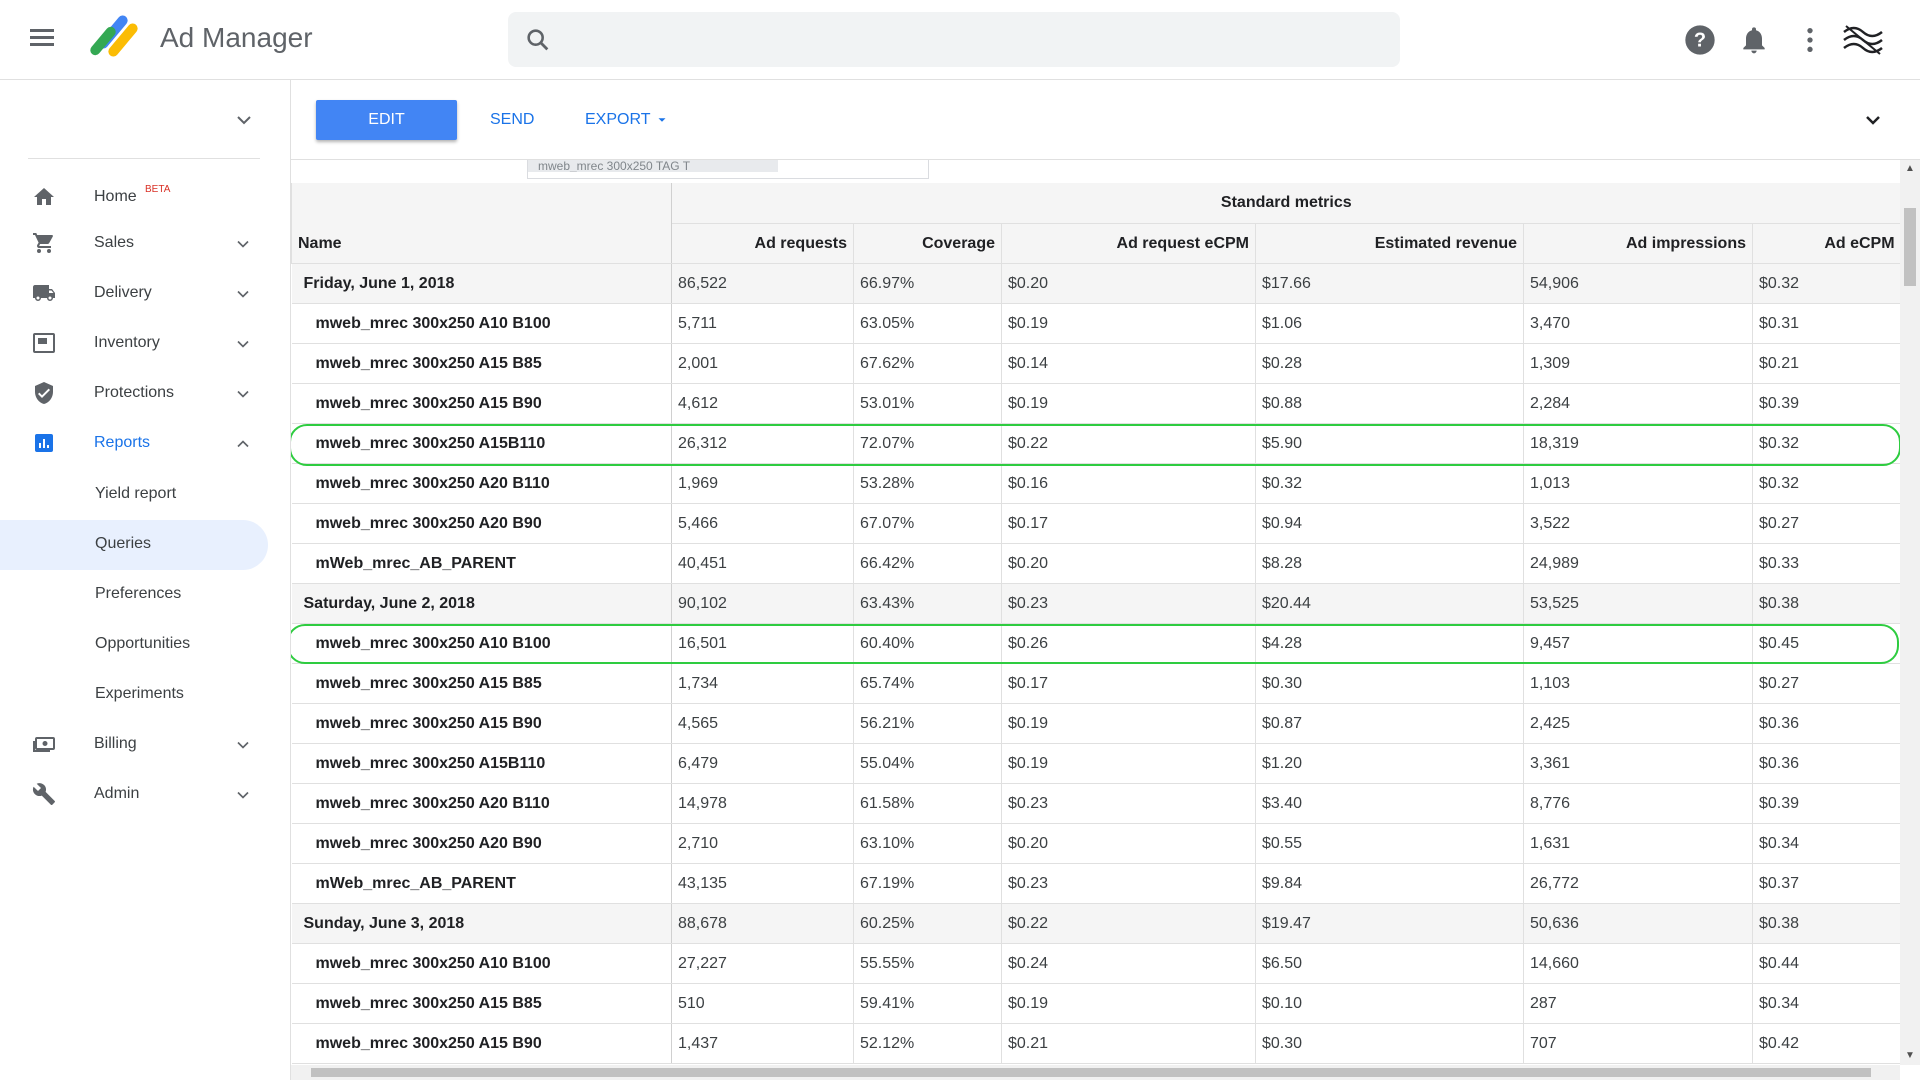 The image size is (1920, 1080). Describe the element at coordinates (42, 39) in the screenshot. I see `hamburger-menu-icon` at that location.